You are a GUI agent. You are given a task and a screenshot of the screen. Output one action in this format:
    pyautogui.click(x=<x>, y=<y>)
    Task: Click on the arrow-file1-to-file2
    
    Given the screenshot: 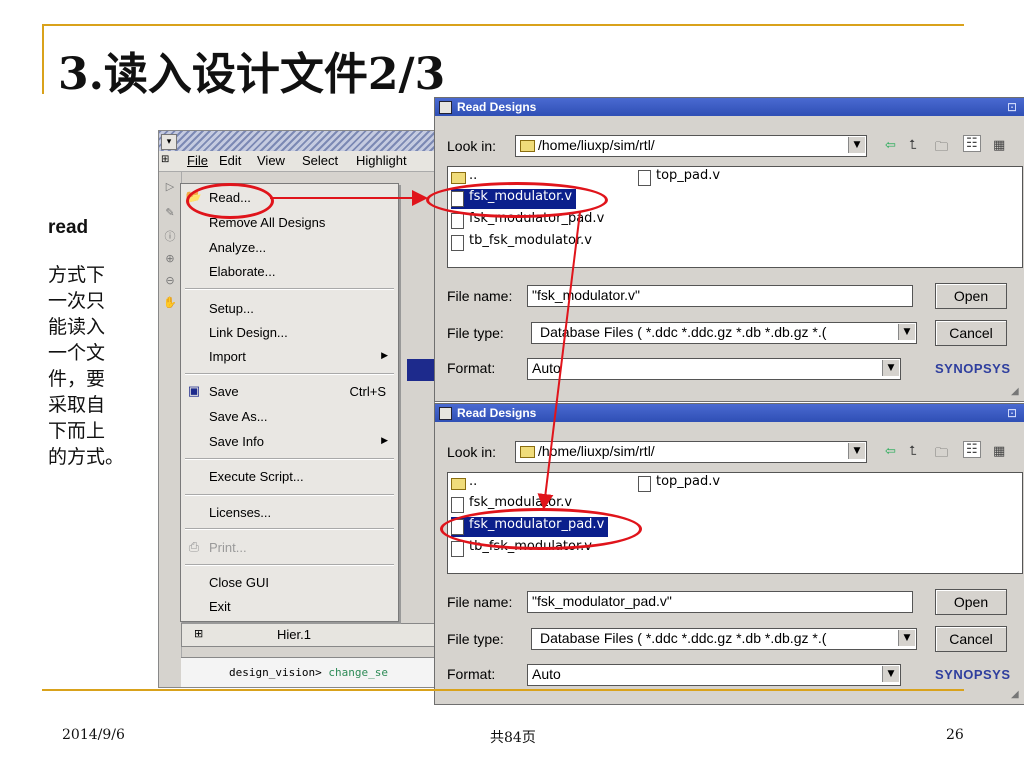 What is the action you would take?
    pyautogui.click(x=559, y=360)
    